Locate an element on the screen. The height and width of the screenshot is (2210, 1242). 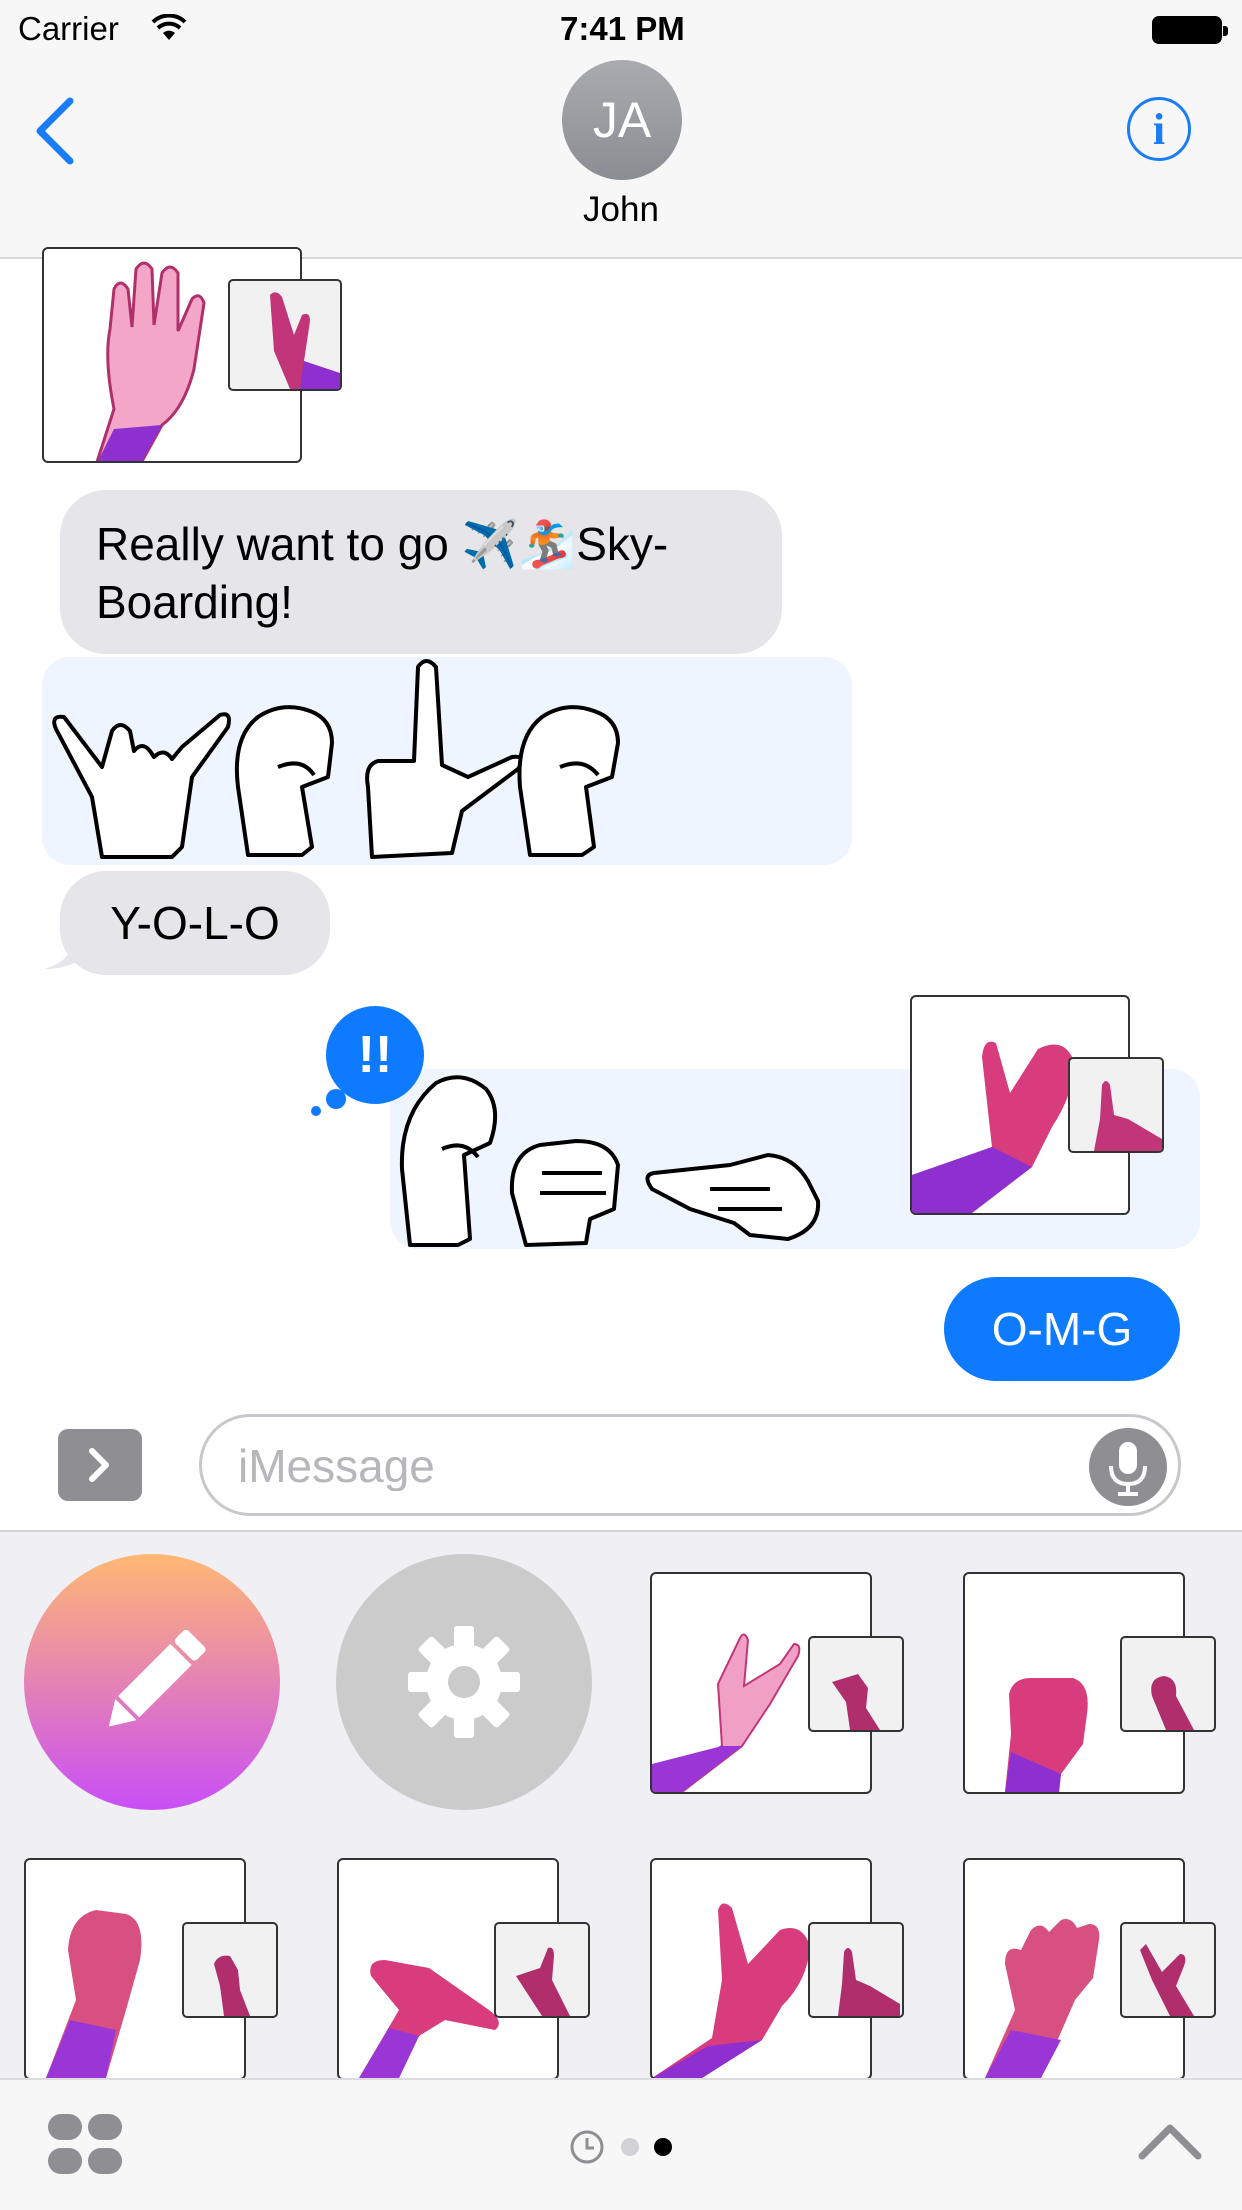
battery-icon is located at coordinates (1190, 30).